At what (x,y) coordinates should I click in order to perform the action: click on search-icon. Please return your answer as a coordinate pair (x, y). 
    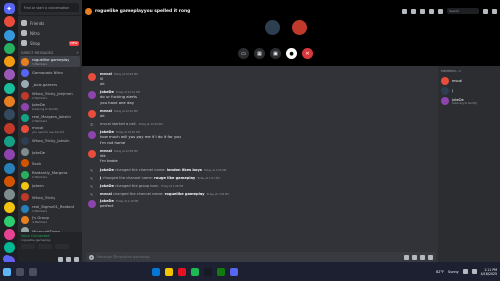
    Looking at the image, I should click on (20, 271).